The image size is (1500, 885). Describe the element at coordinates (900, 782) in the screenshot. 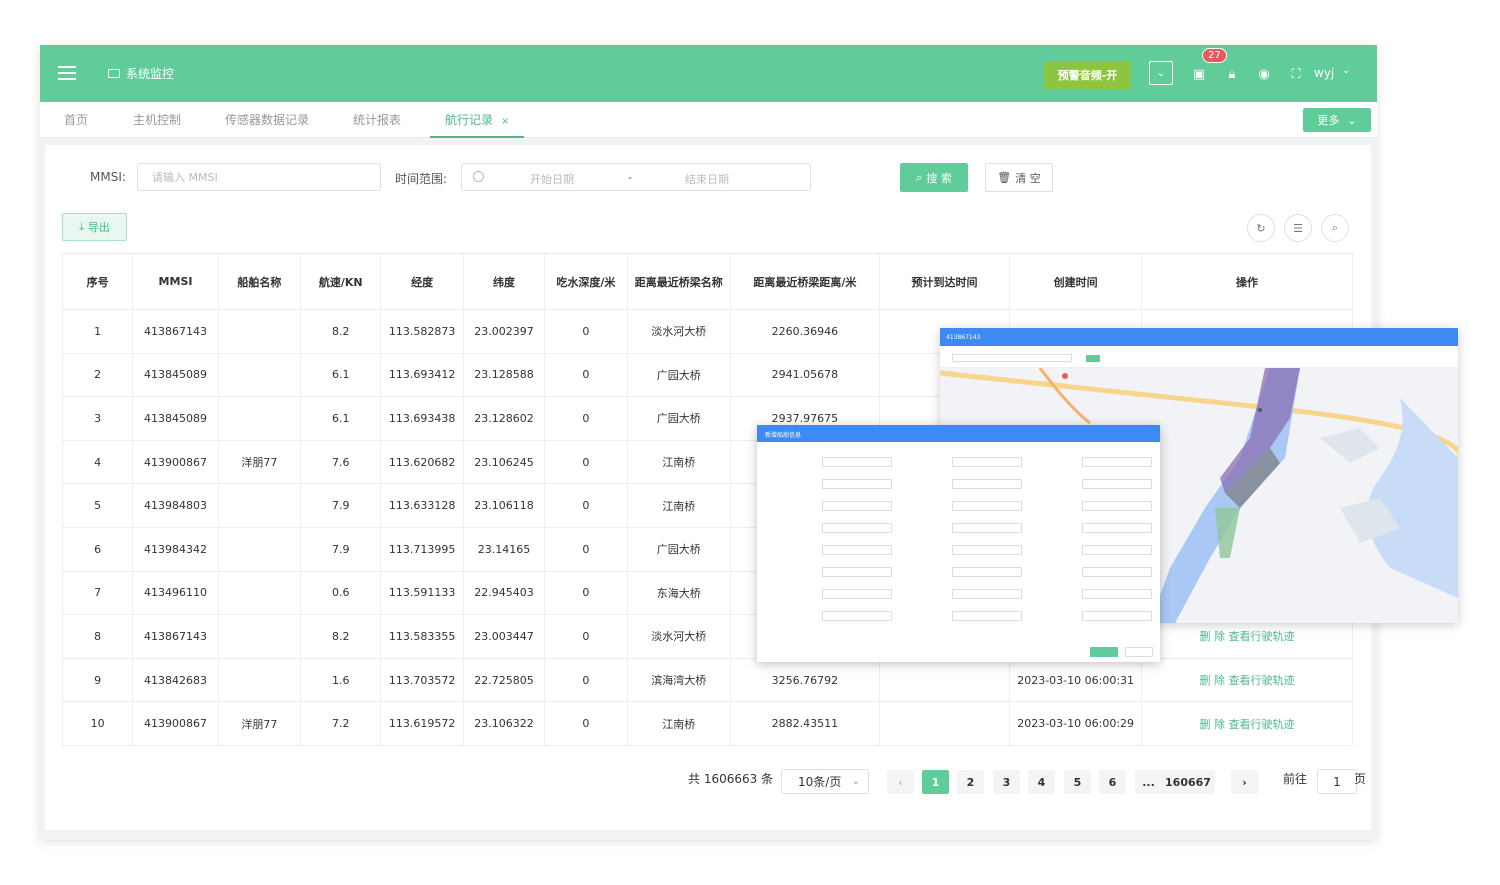

I see `prev-page-button: ‹` at that location.